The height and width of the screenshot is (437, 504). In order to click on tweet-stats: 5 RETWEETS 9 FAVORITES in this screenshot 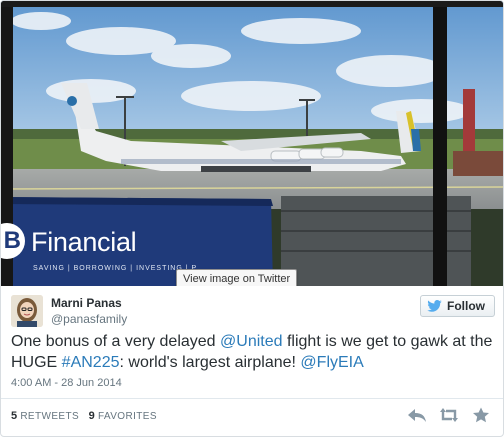, I will do `click(84, 416)`.